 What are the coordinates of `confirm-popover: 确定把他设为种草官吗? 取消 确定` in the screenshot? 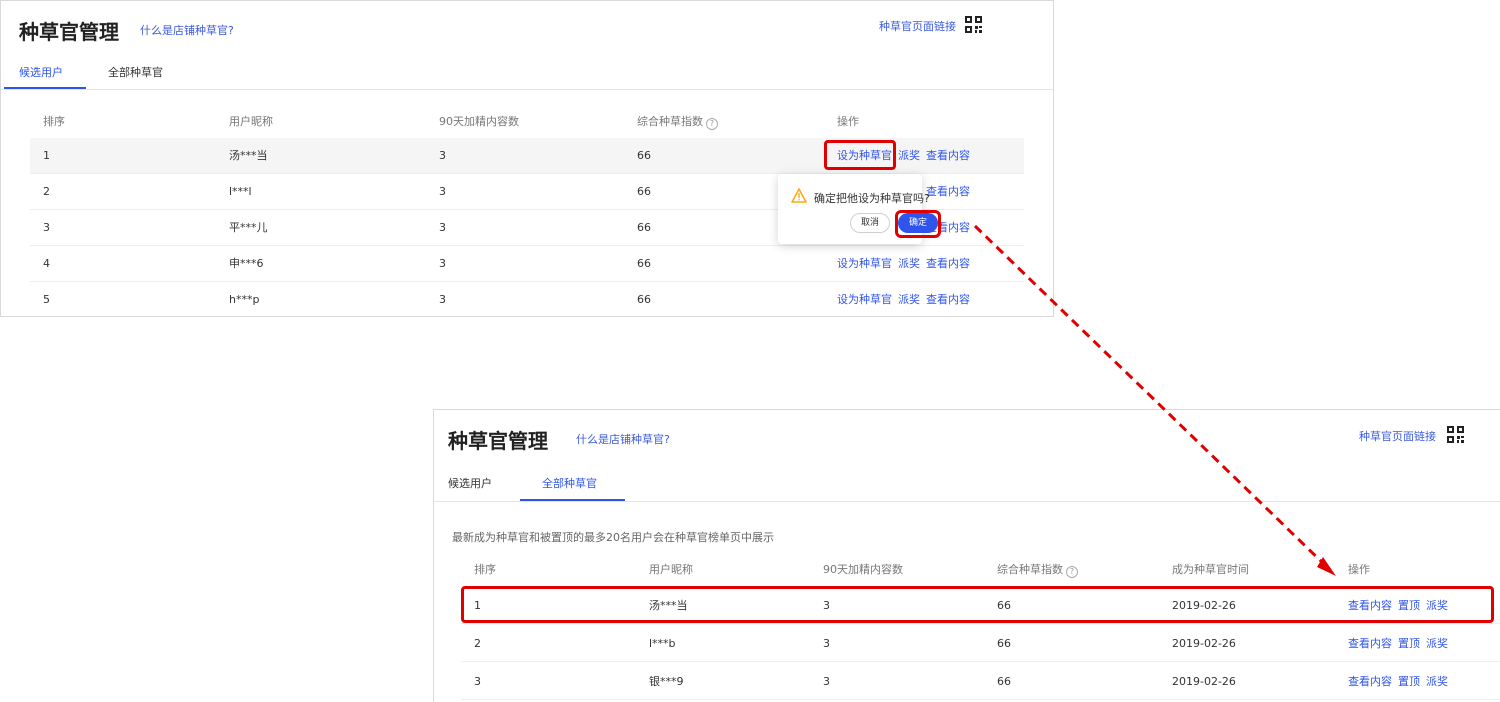 It's located at (858, 209).